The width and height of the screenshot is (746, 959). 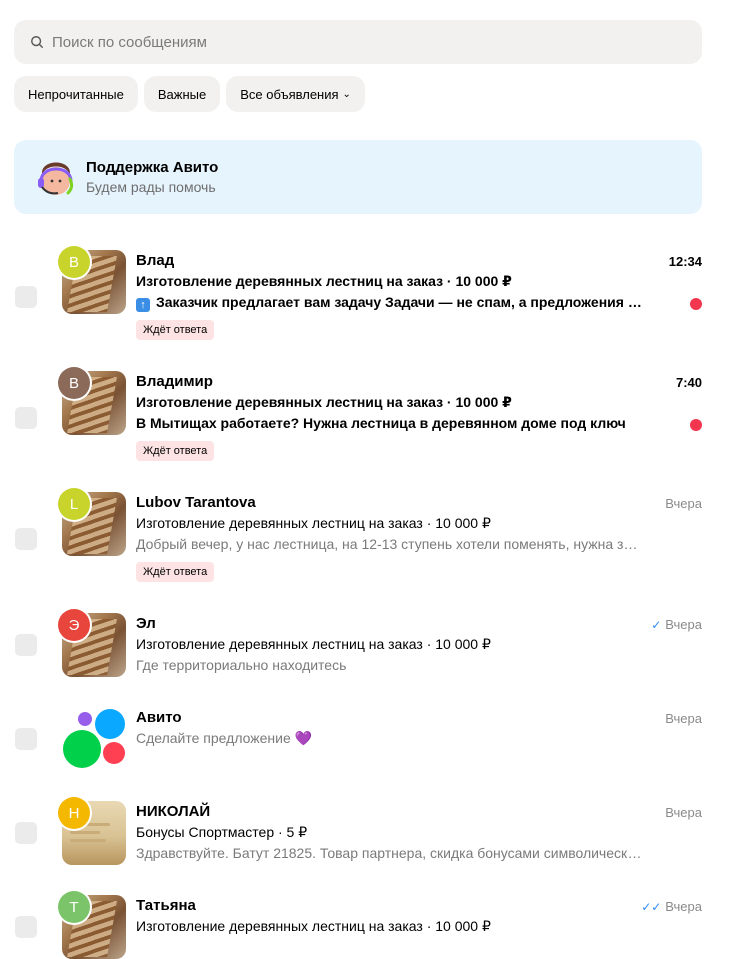 What do you see at coordinates (37, 42) in the screenshot?
I see `search-icon` at bounding box center [37, 42].